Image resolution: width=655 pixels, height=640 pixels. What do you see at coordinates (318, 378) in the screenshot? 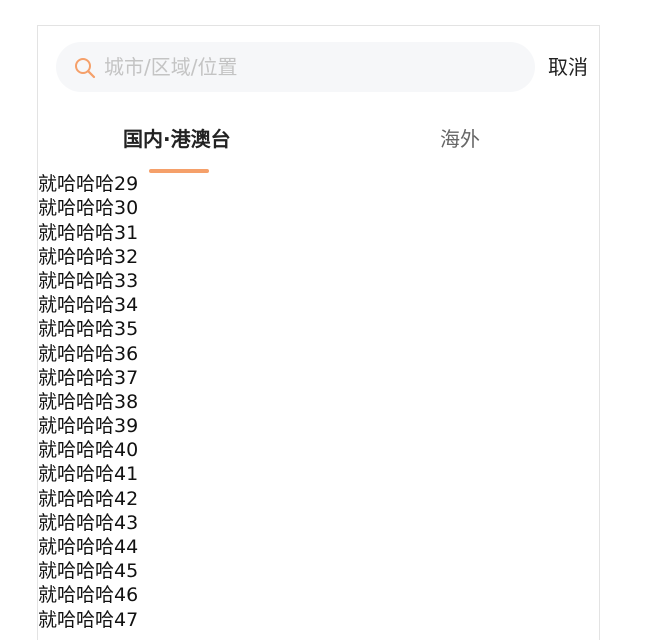
I see `list-item: 就哈哈哈37` at bounding box center [318, 378].